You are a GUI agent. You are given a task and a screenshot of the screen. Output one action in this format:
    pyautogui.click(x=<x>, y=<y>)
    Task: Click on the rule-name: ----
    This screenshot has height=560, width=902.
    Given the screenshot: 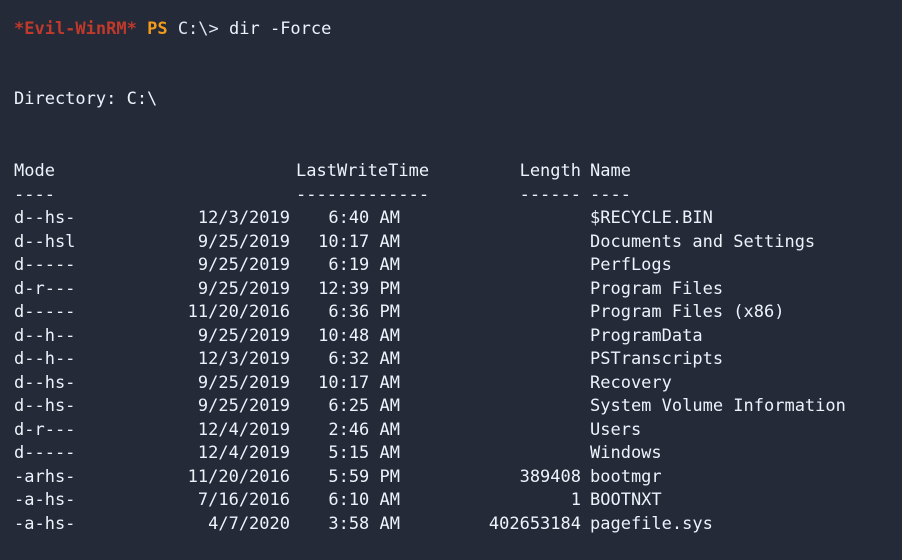 What is the action you would take?
    pyautogui.click(x=610, y=194)
    